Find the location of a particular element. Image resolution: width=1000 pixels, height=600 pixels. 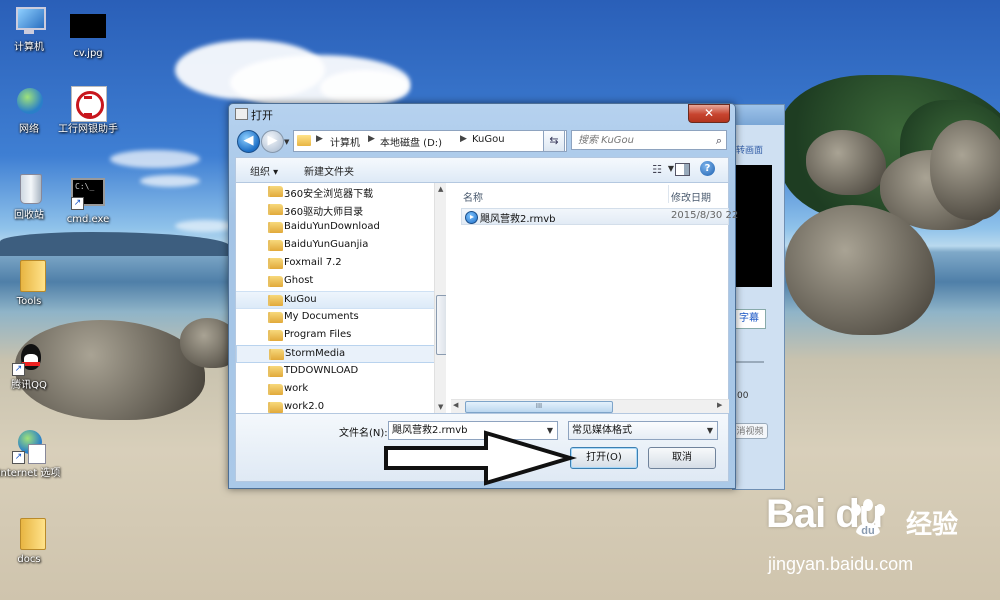

baidu-watermark: Bai du du 经验 jingyan.baidu.com is located at coordinates (881, 533).